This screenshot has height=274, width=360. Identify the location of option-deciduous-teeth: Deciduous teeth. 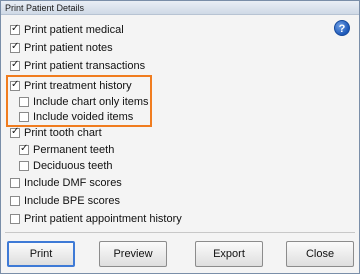
(66, 166).